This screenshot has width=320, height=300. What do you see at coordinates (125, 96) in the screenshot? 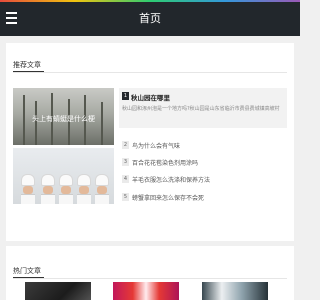
I see `rank-badge: 1` at bounding box center [125, 96].